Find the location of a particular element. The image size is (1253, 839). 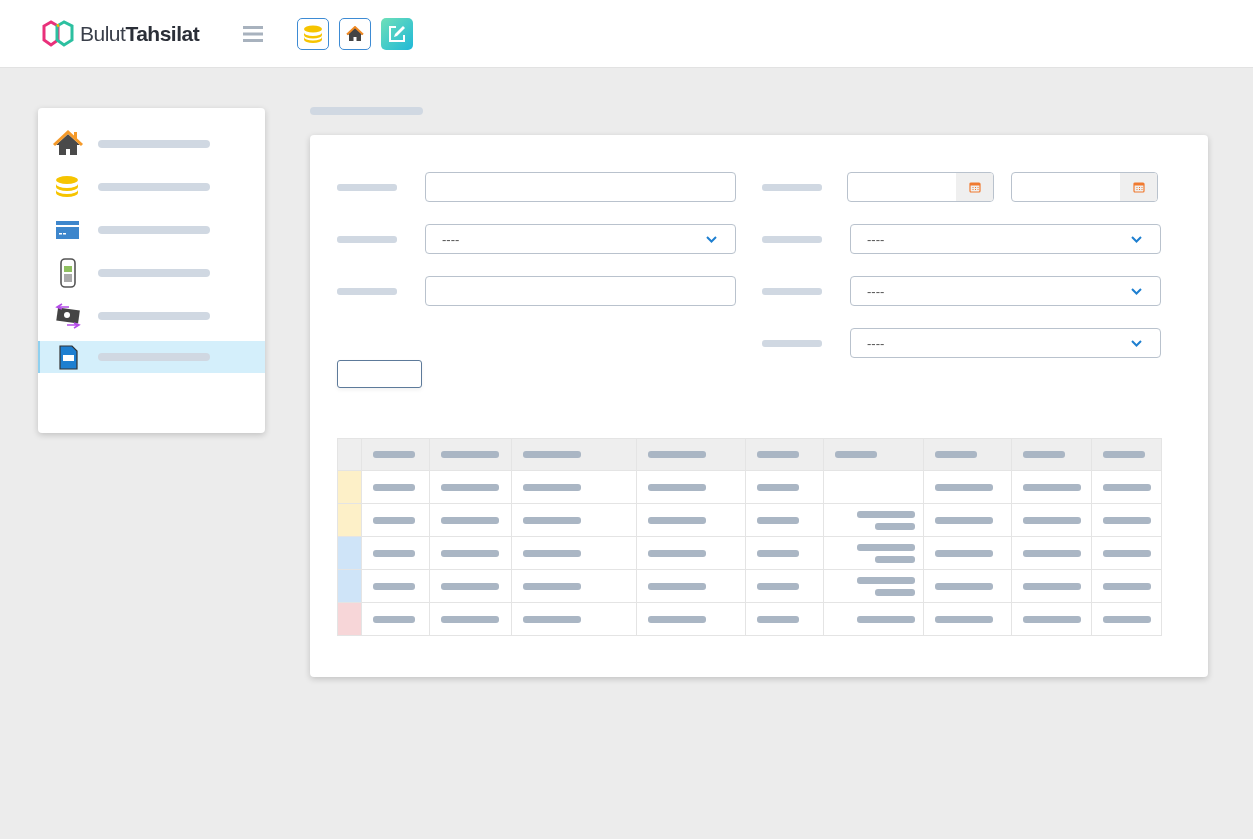

logo-text: BulutTahsilat is located at coordinates (140, 33).